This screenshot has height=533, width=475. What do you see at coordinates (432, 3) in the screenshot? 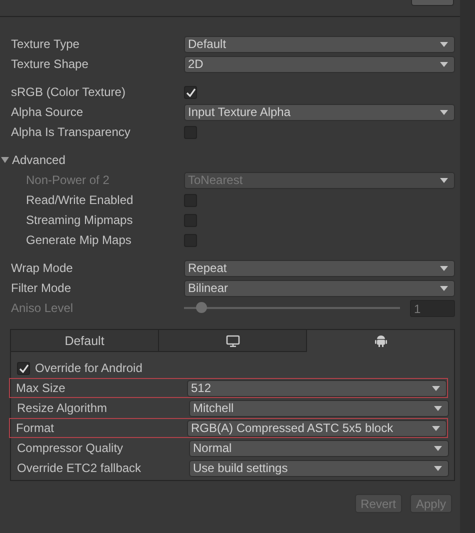
I see `header-button` at bounding box center [432, 3].